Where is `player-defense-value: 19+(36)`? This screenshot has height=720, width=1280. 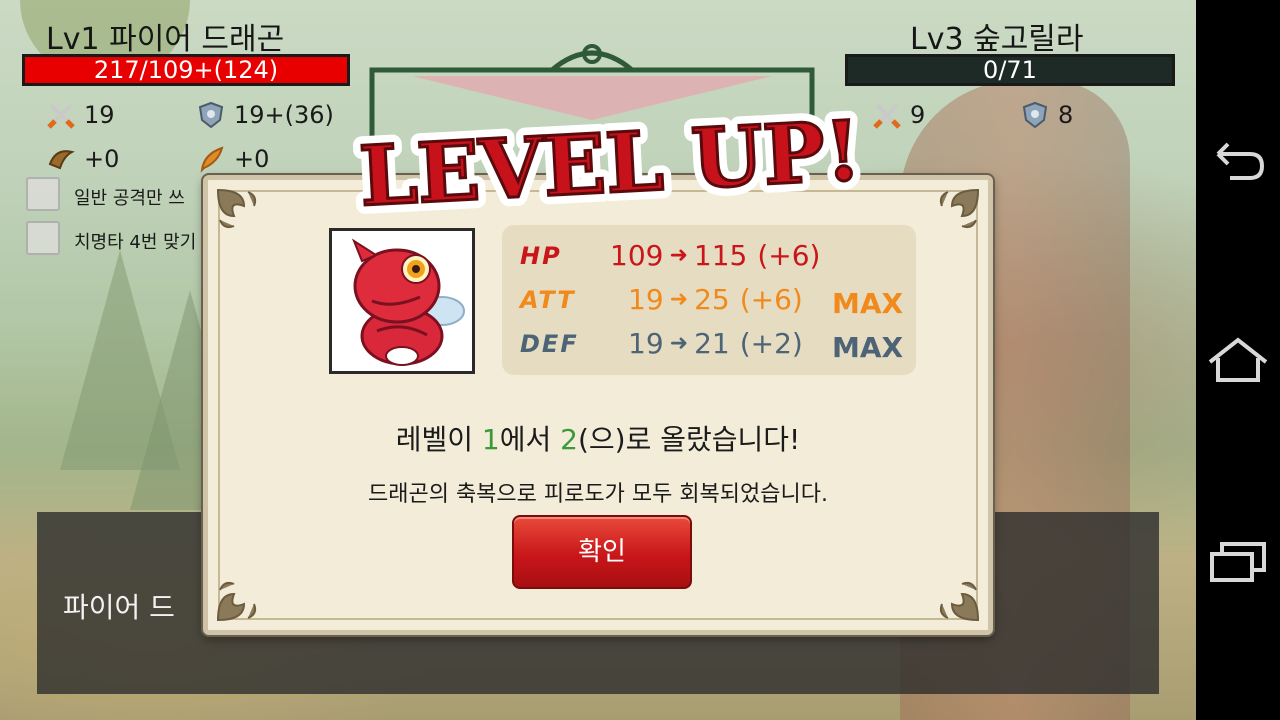
player-defense-value: 19+(36) is located at coordinates (284, 115).